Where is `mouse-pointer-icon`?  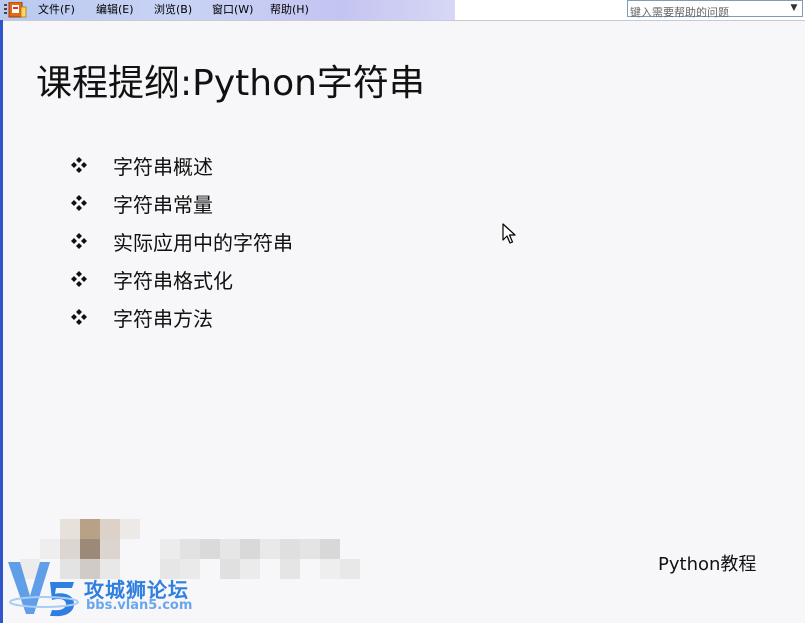 mouse-pointer-icon is located at coordinates (509, 233).